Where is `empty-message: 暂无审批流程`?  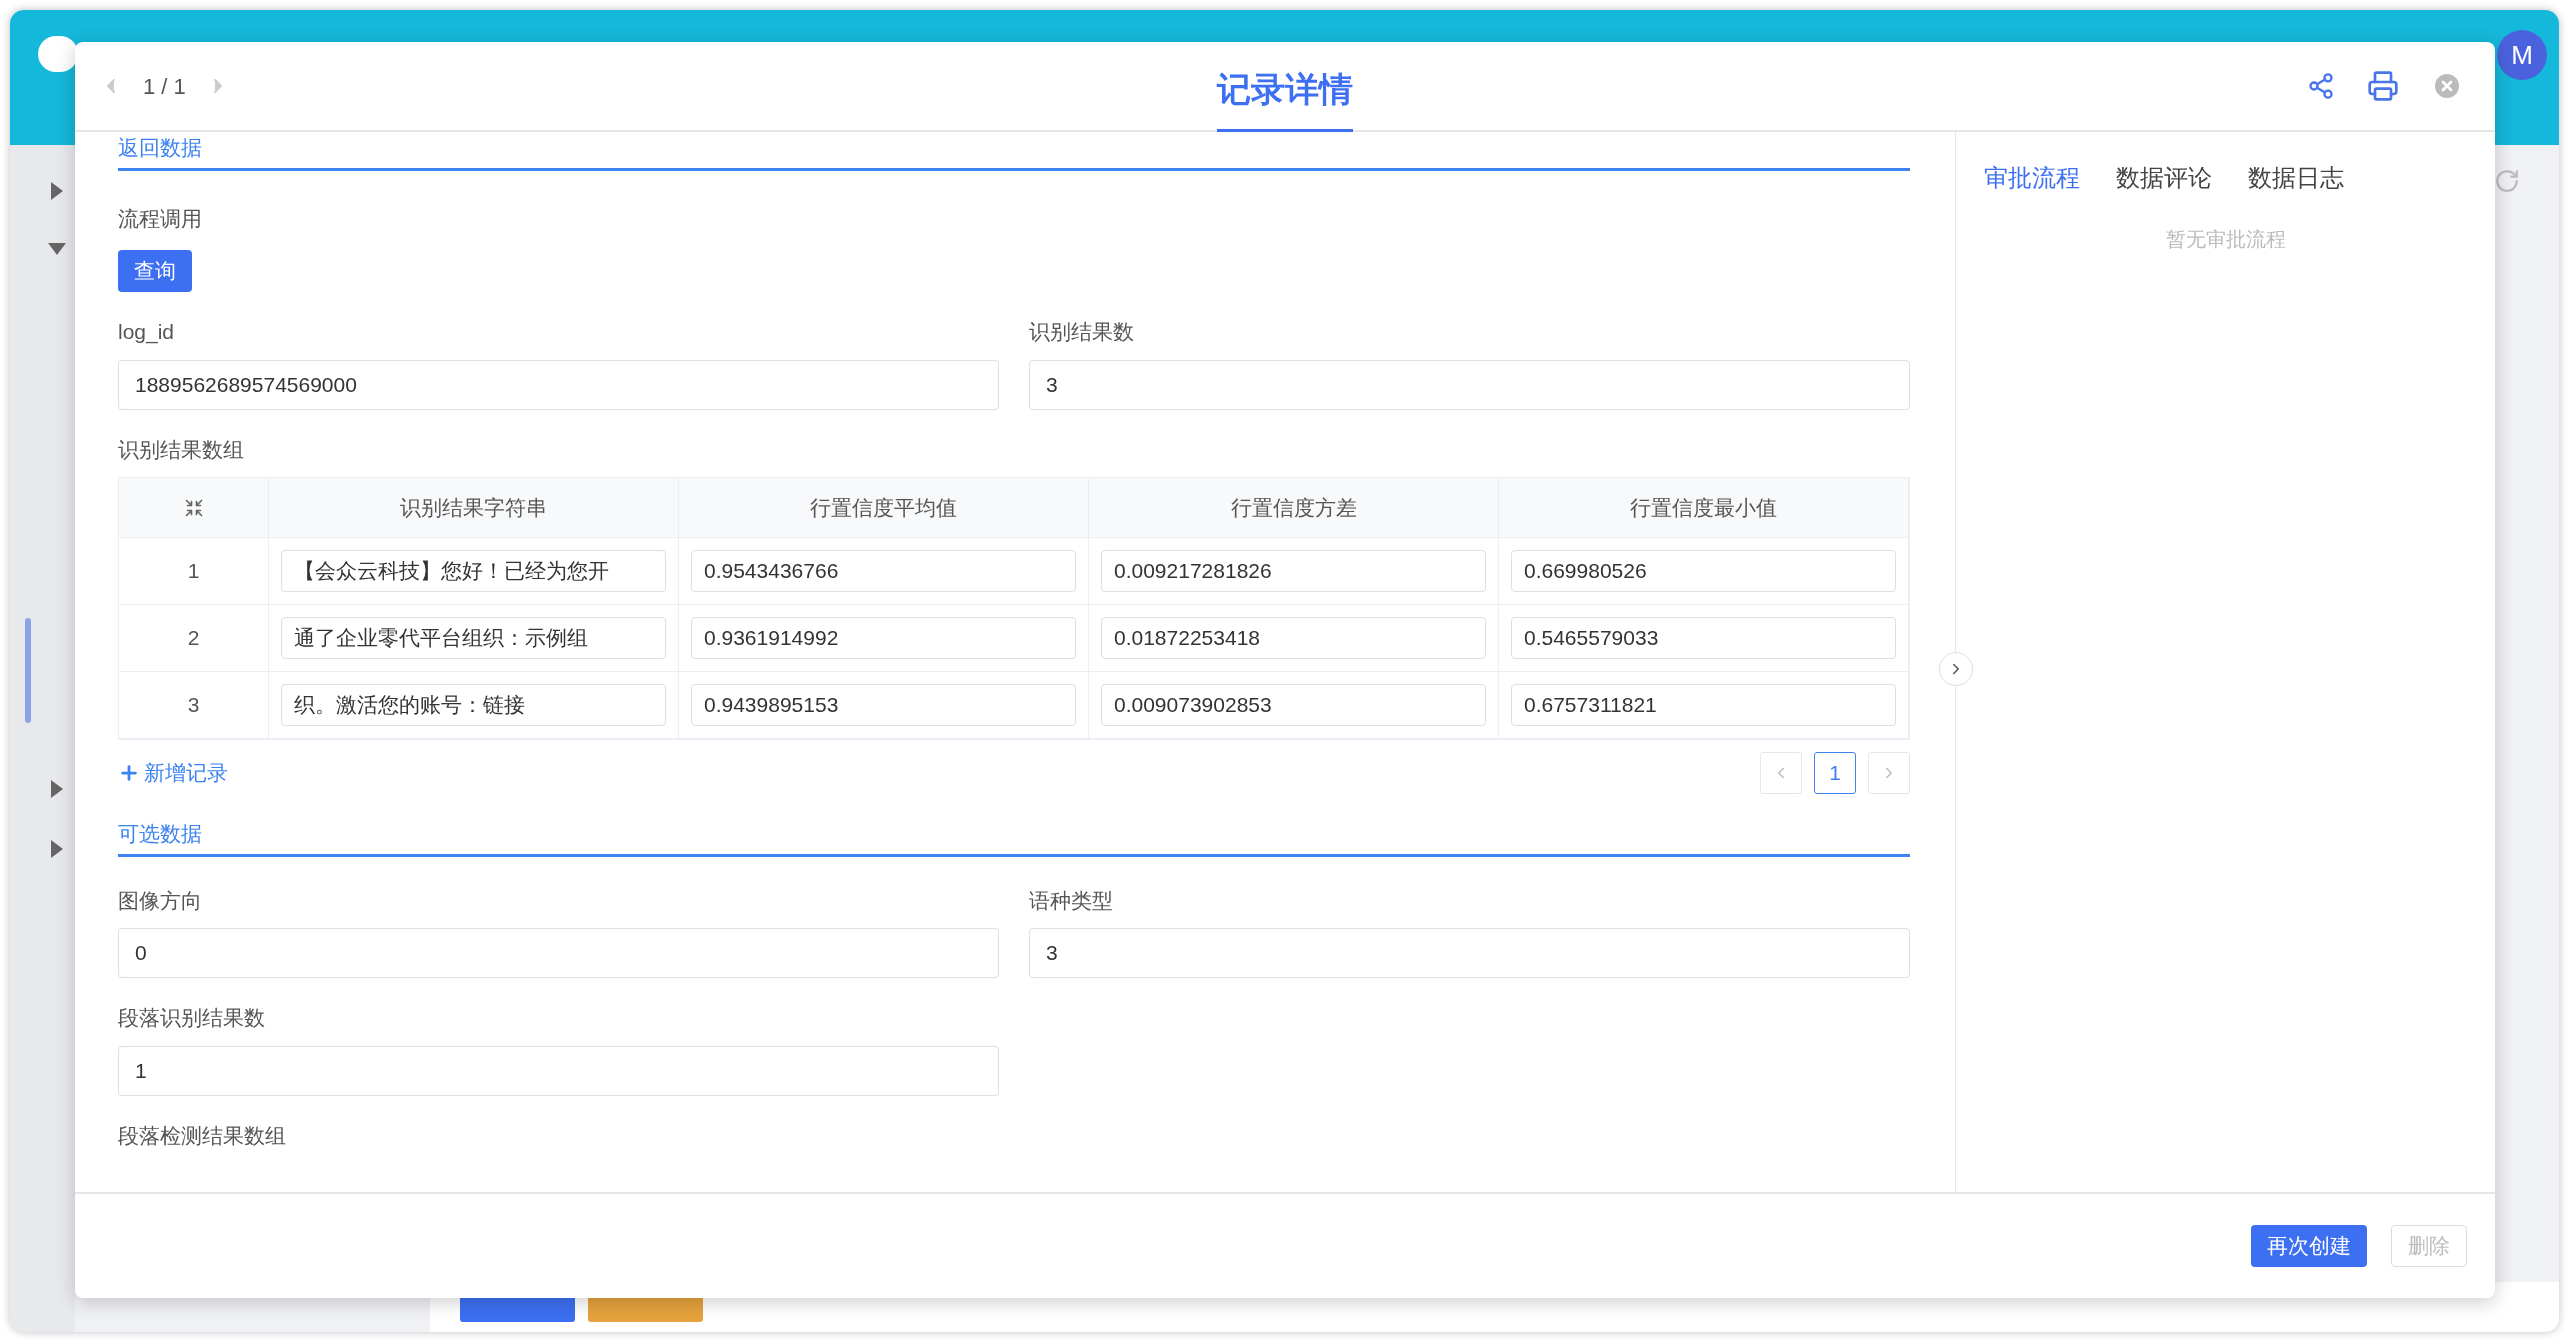 empty-message: 暂无审批流程 is located at coordinates (2225, 239).